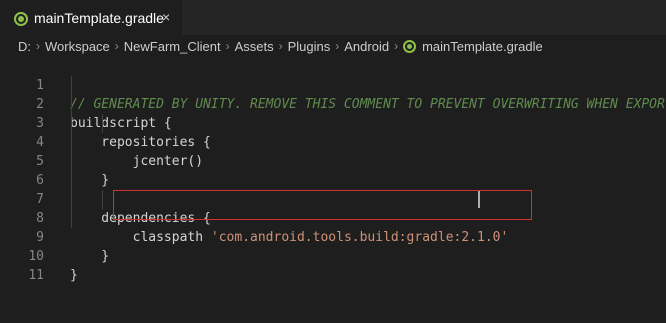  What do you see at coordinates (74, 275) in the screenshot?
I see `code-text: }` at bounding box center [74, 275].